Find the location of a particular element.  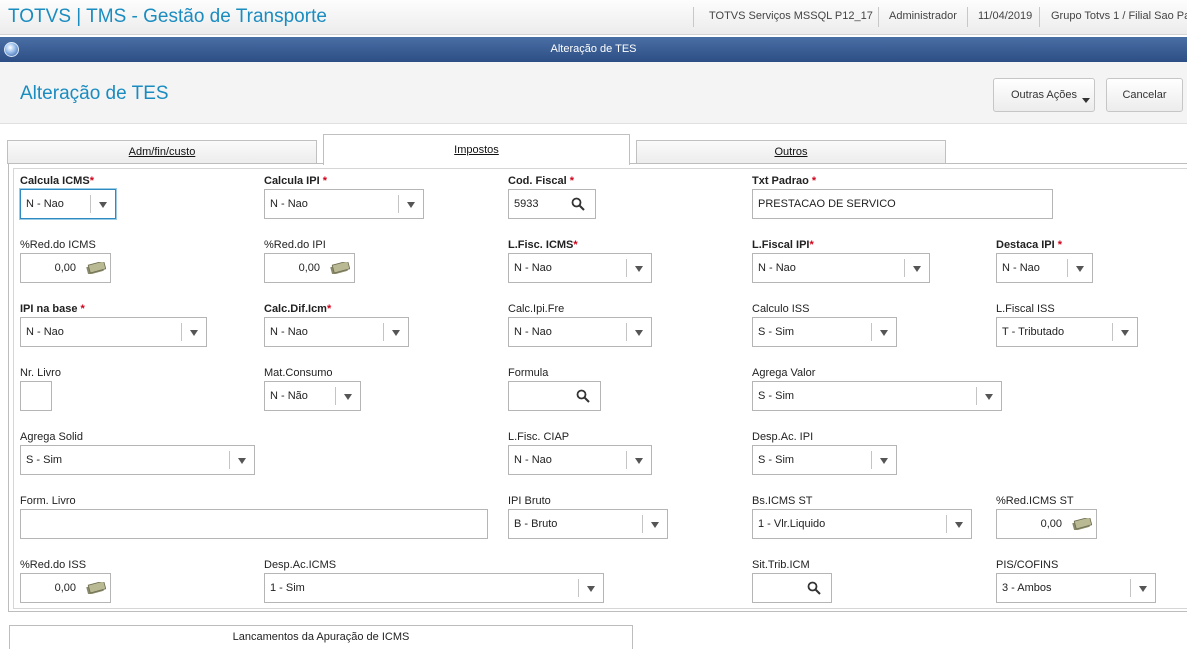

lfisc-icms-label: L.Fisc. ICMS* is located at coordinates (543, 245).